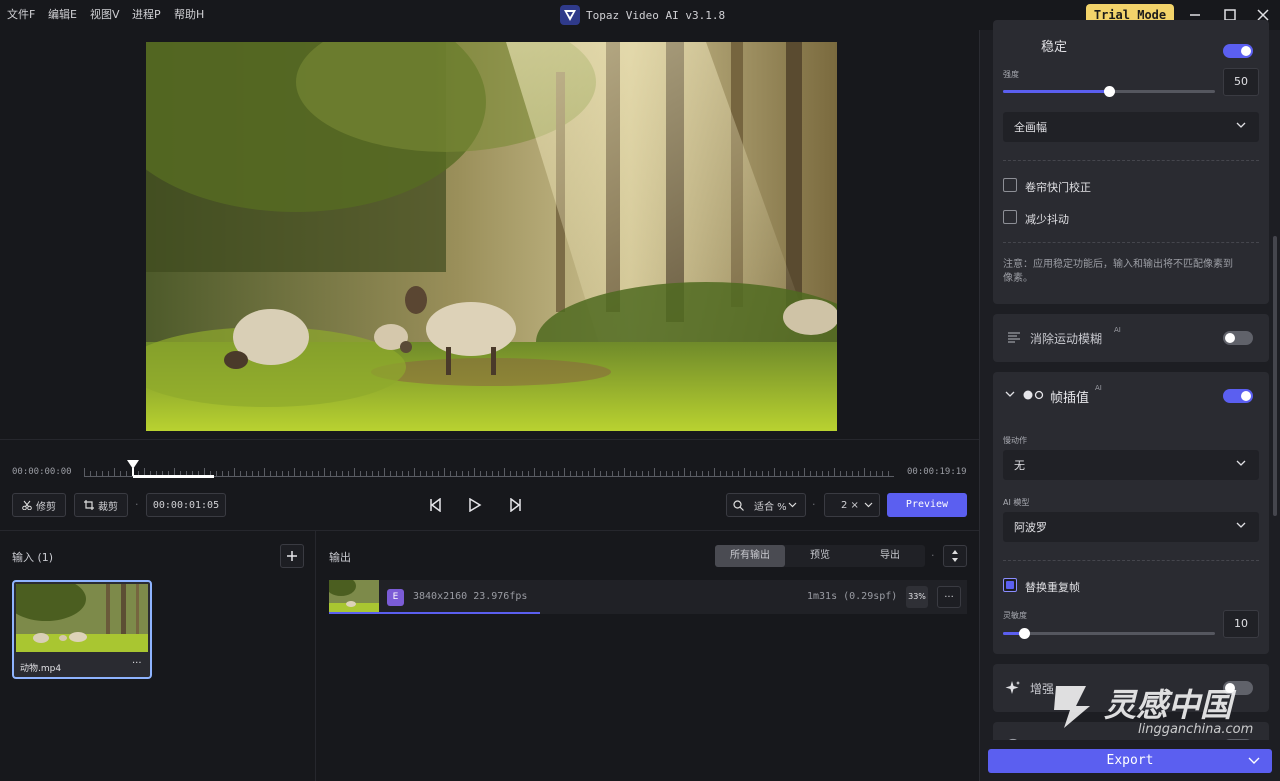 The height and width of the screenshot is (781, 1280). Describe the element at coordinates (1131, 338) in the screenshot. I see `motion-deblur-card: 消除运动模糊 AI` at that location.